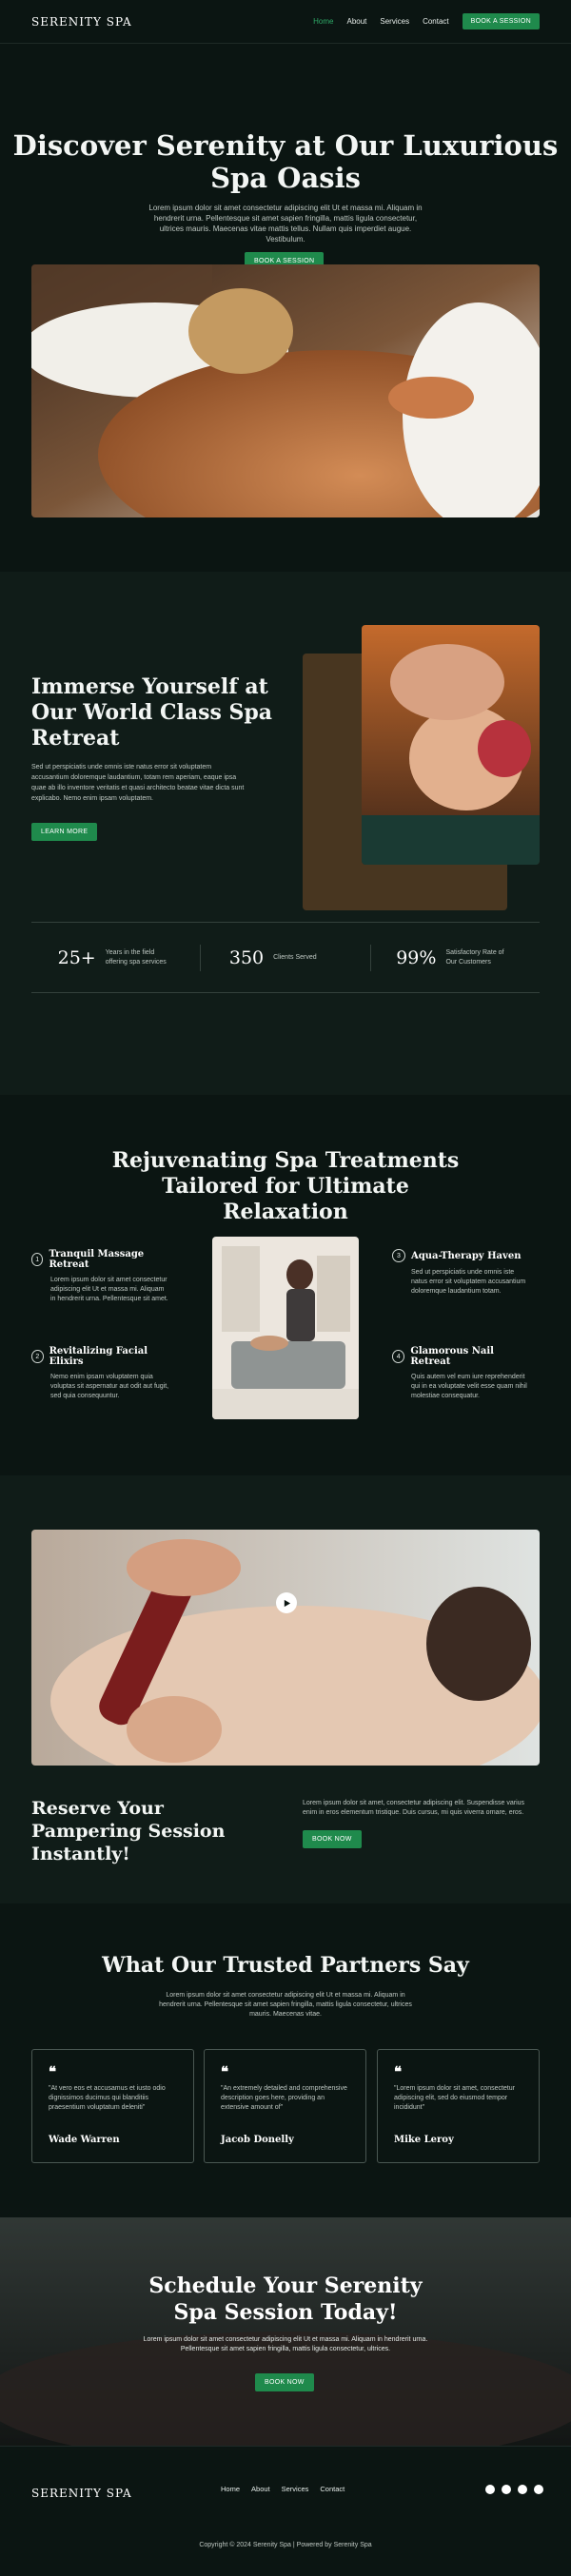 This screenshot has width=571, height=2576. I want to click on testimonial-name: Mike Leroy, so click(424, 2140).